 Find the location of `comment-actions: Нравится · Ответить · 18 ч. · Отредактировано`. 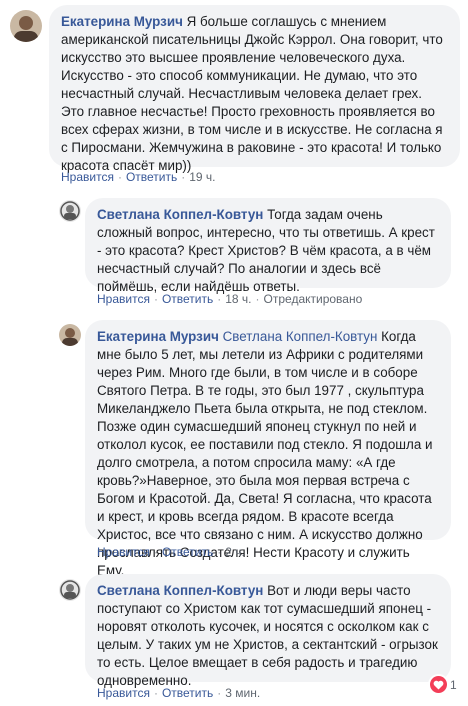

comment-actions: Нравится · Ответить · 18 ч. · Отредактировано is located at coordinates (230, 299).